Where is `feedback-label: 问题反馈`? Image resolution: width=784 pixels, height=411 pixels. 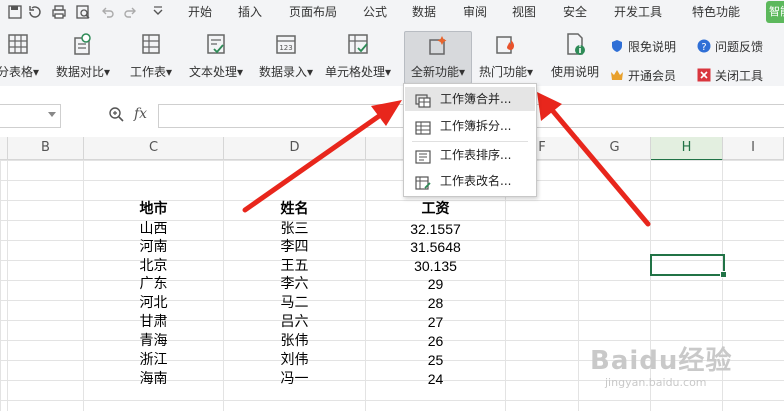 feedback-label: 问题反馈 is located at coordinates (739, 47).